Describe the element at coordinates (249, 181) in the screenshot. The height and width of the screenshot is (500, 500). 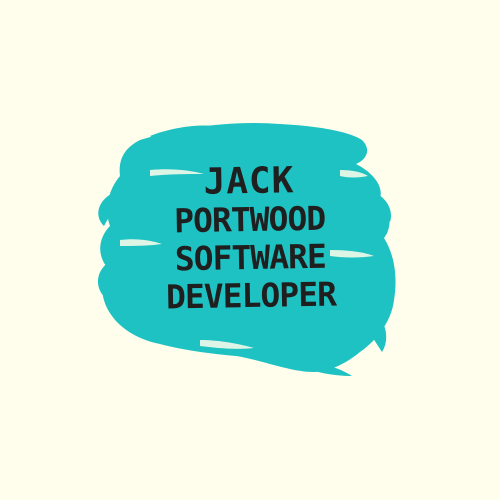
I see `logo-line-first-name: JACK` at that location.